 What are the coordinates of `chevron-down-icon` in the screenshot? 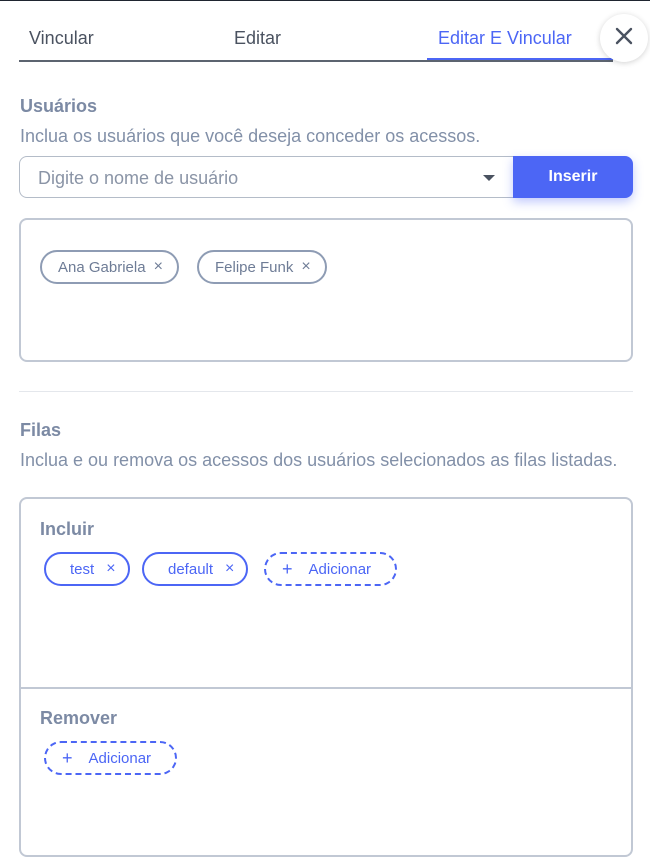 It's located at (489, 178).